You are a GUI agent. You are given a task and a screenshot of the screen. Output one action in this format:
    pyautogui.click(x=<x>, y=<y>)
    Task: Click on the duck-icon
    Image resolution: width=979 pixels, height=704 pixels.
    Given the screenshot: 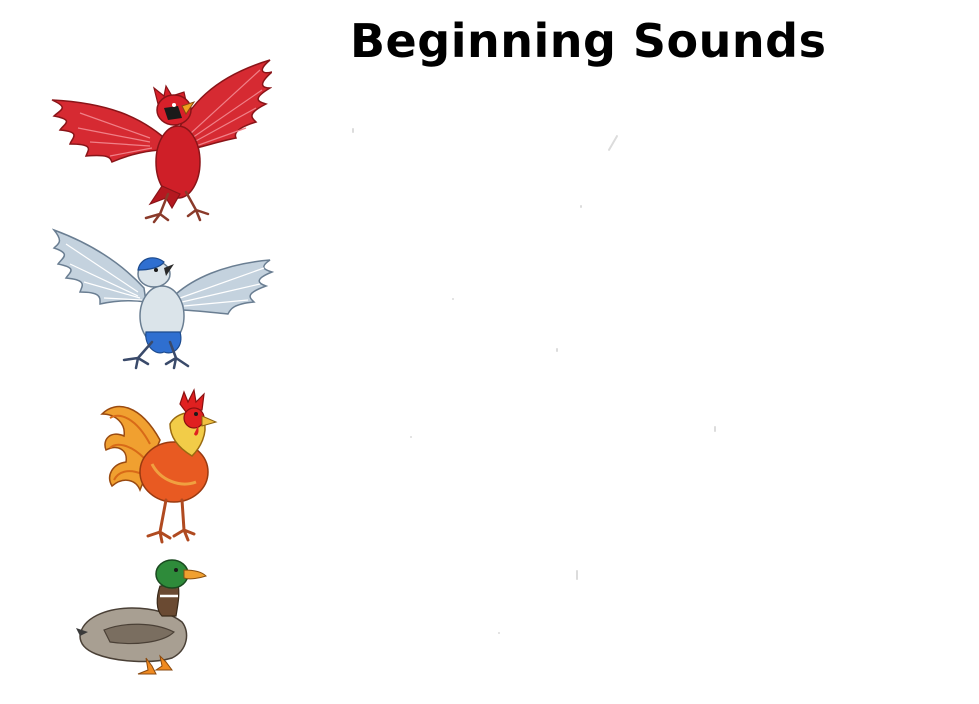 What is the action you would take?
    pyautogui.click(x=141, y=617)
    